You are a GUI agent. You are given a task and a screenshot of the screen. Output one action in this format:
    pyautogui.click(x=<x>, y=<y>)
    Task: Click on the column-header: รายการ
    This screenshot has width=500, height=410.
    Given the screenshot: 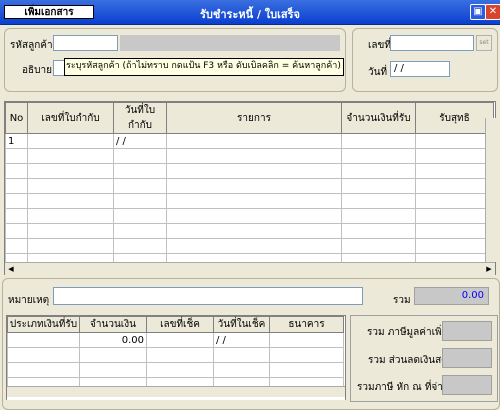 What is the action you would take?
    pyautogui.click(x=254, y=118)
    